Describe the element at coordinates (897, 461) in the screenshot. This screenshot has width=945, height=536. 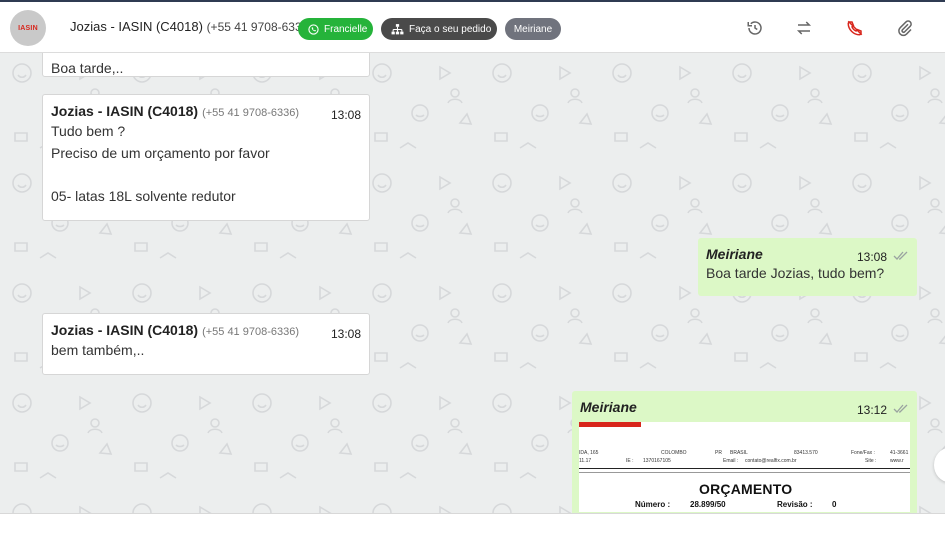
I see `doc-site: www.r` at that location.